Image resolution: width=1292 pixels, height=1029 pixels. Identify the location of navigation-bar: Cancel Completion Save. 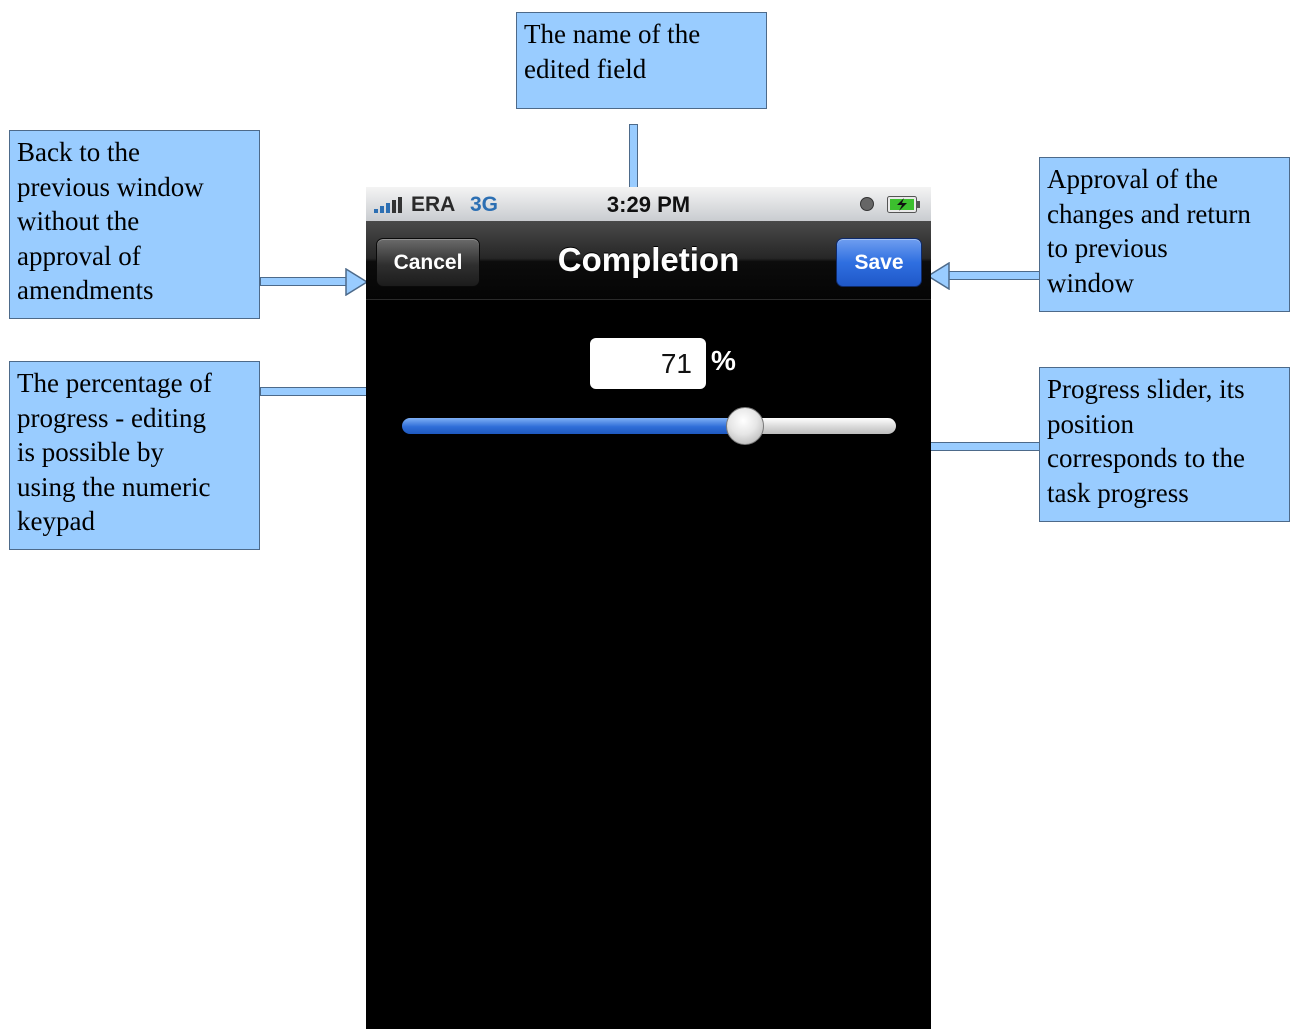
(648, 260).